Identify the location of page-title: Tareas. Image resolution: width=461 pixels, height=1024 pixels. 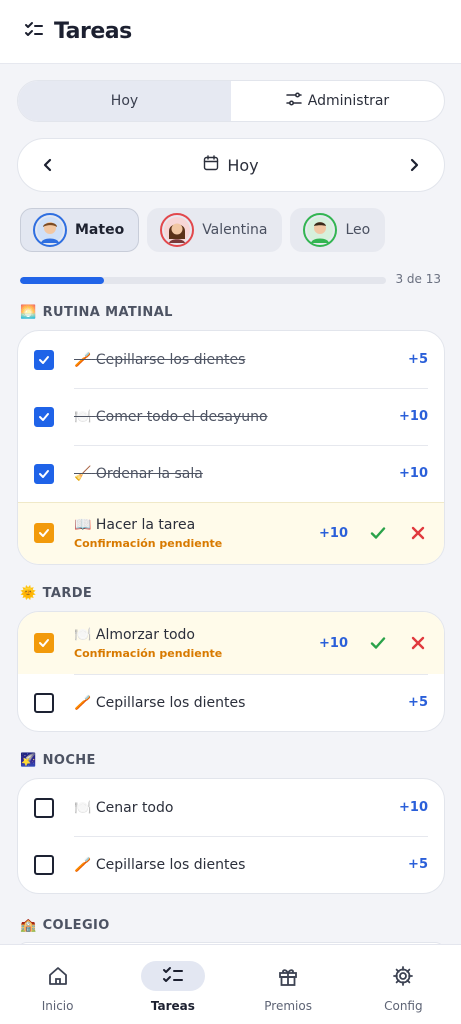
(93, 31).